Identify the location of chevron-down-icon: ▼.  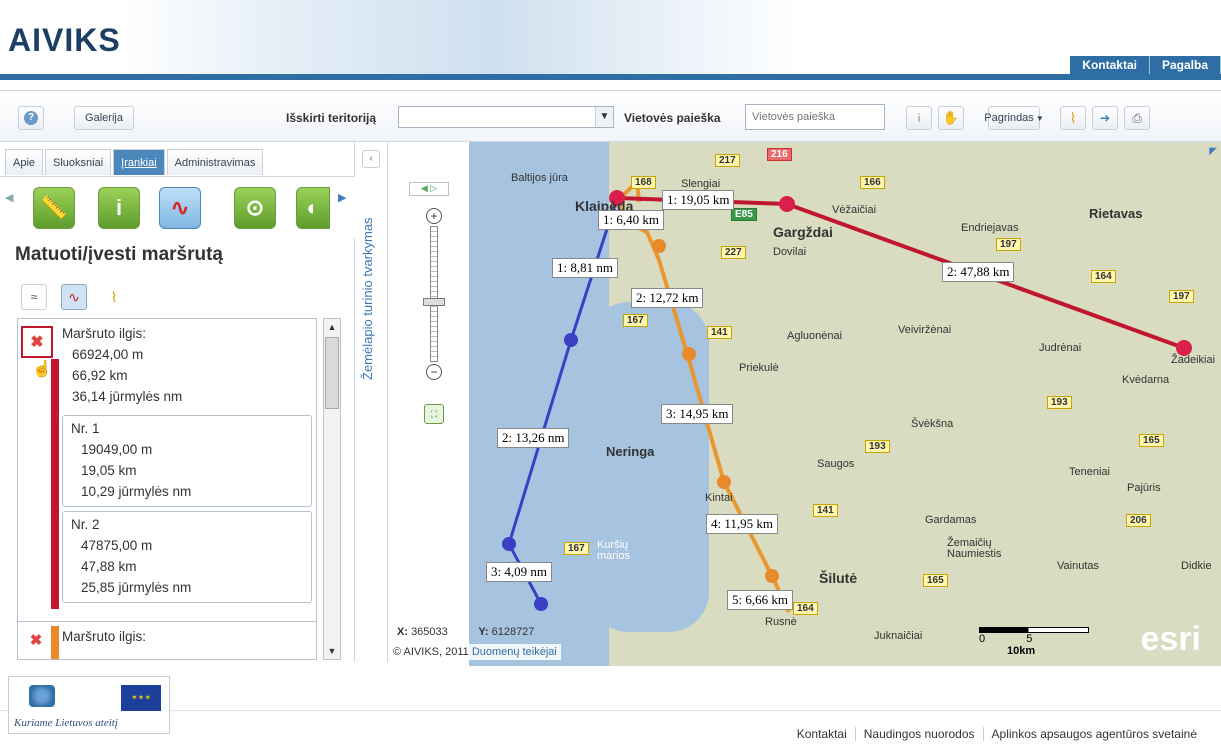
(604, 117).